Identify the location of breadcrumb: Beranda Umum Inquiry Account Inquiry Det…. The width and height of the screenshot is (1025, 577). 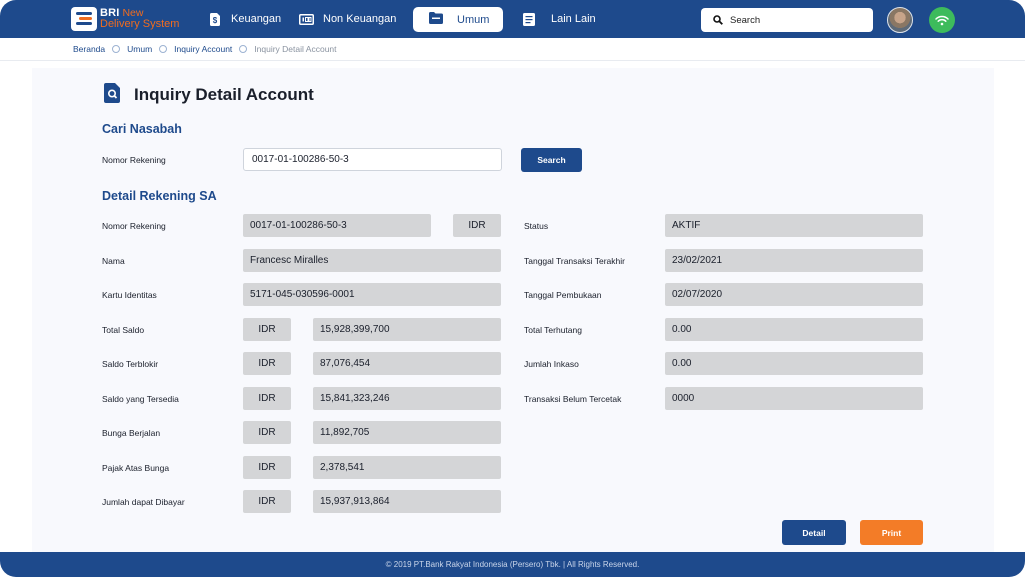
(512, 49).